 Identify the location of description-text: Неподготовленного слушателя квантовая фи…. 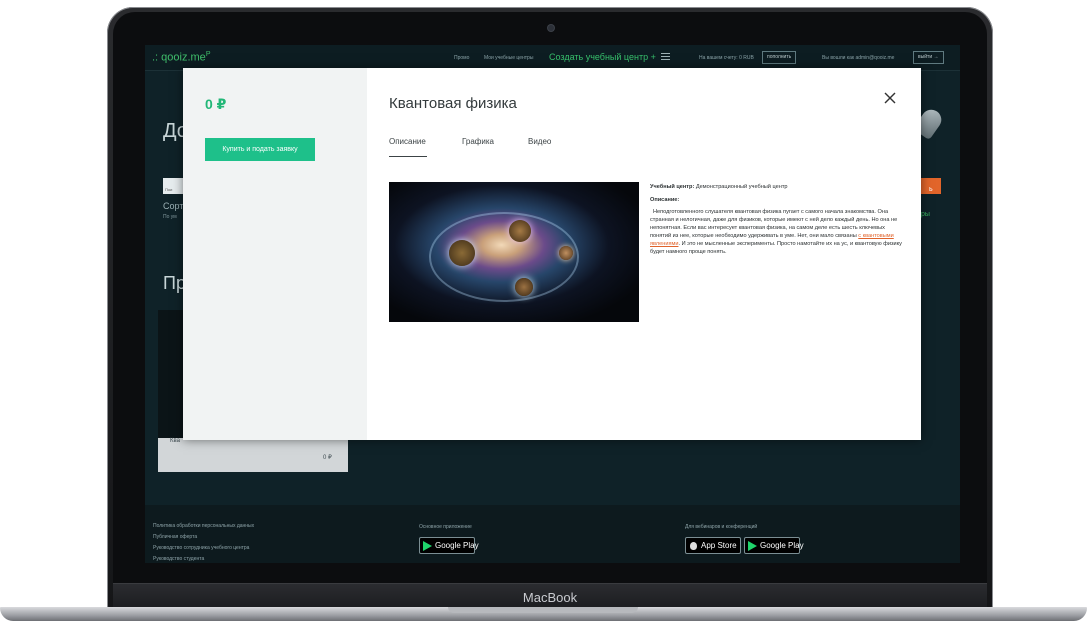
(776, 232).